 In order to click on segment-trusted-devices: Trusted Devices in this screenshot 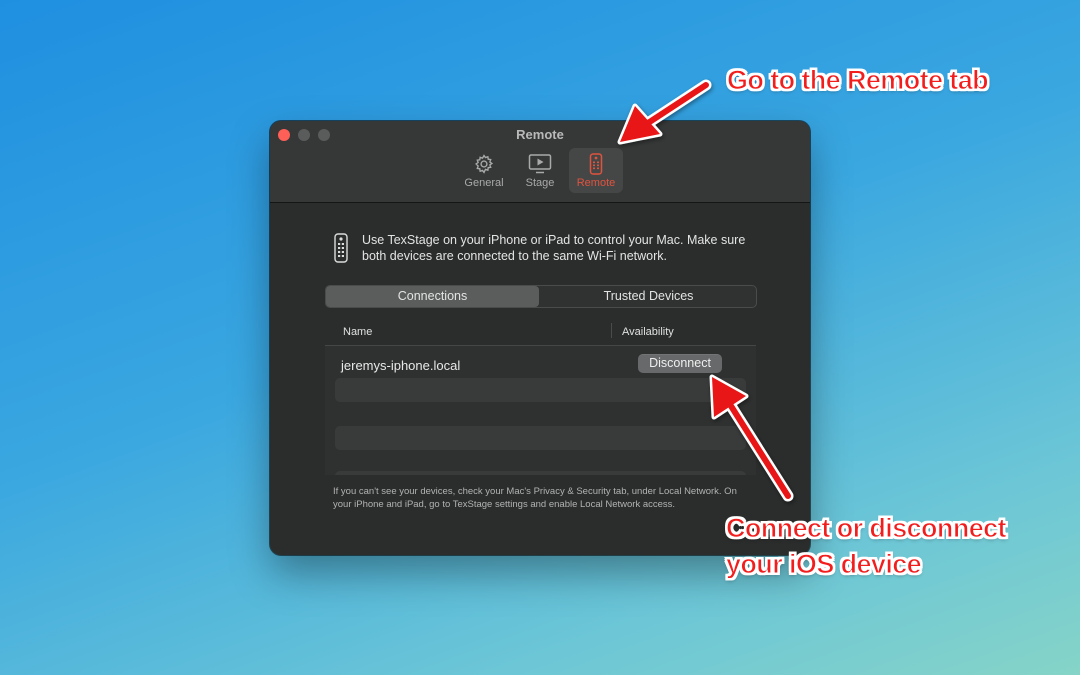, I will do `click(648, 296)`.